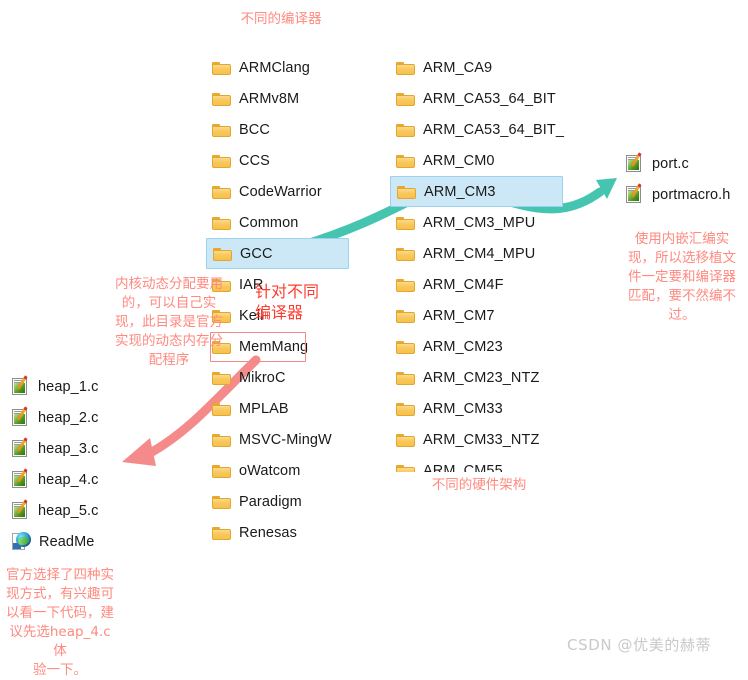  I want to click on folder-item-arm-cm23-ntz: ARM_CM23_NTZ, so click(477, 377).